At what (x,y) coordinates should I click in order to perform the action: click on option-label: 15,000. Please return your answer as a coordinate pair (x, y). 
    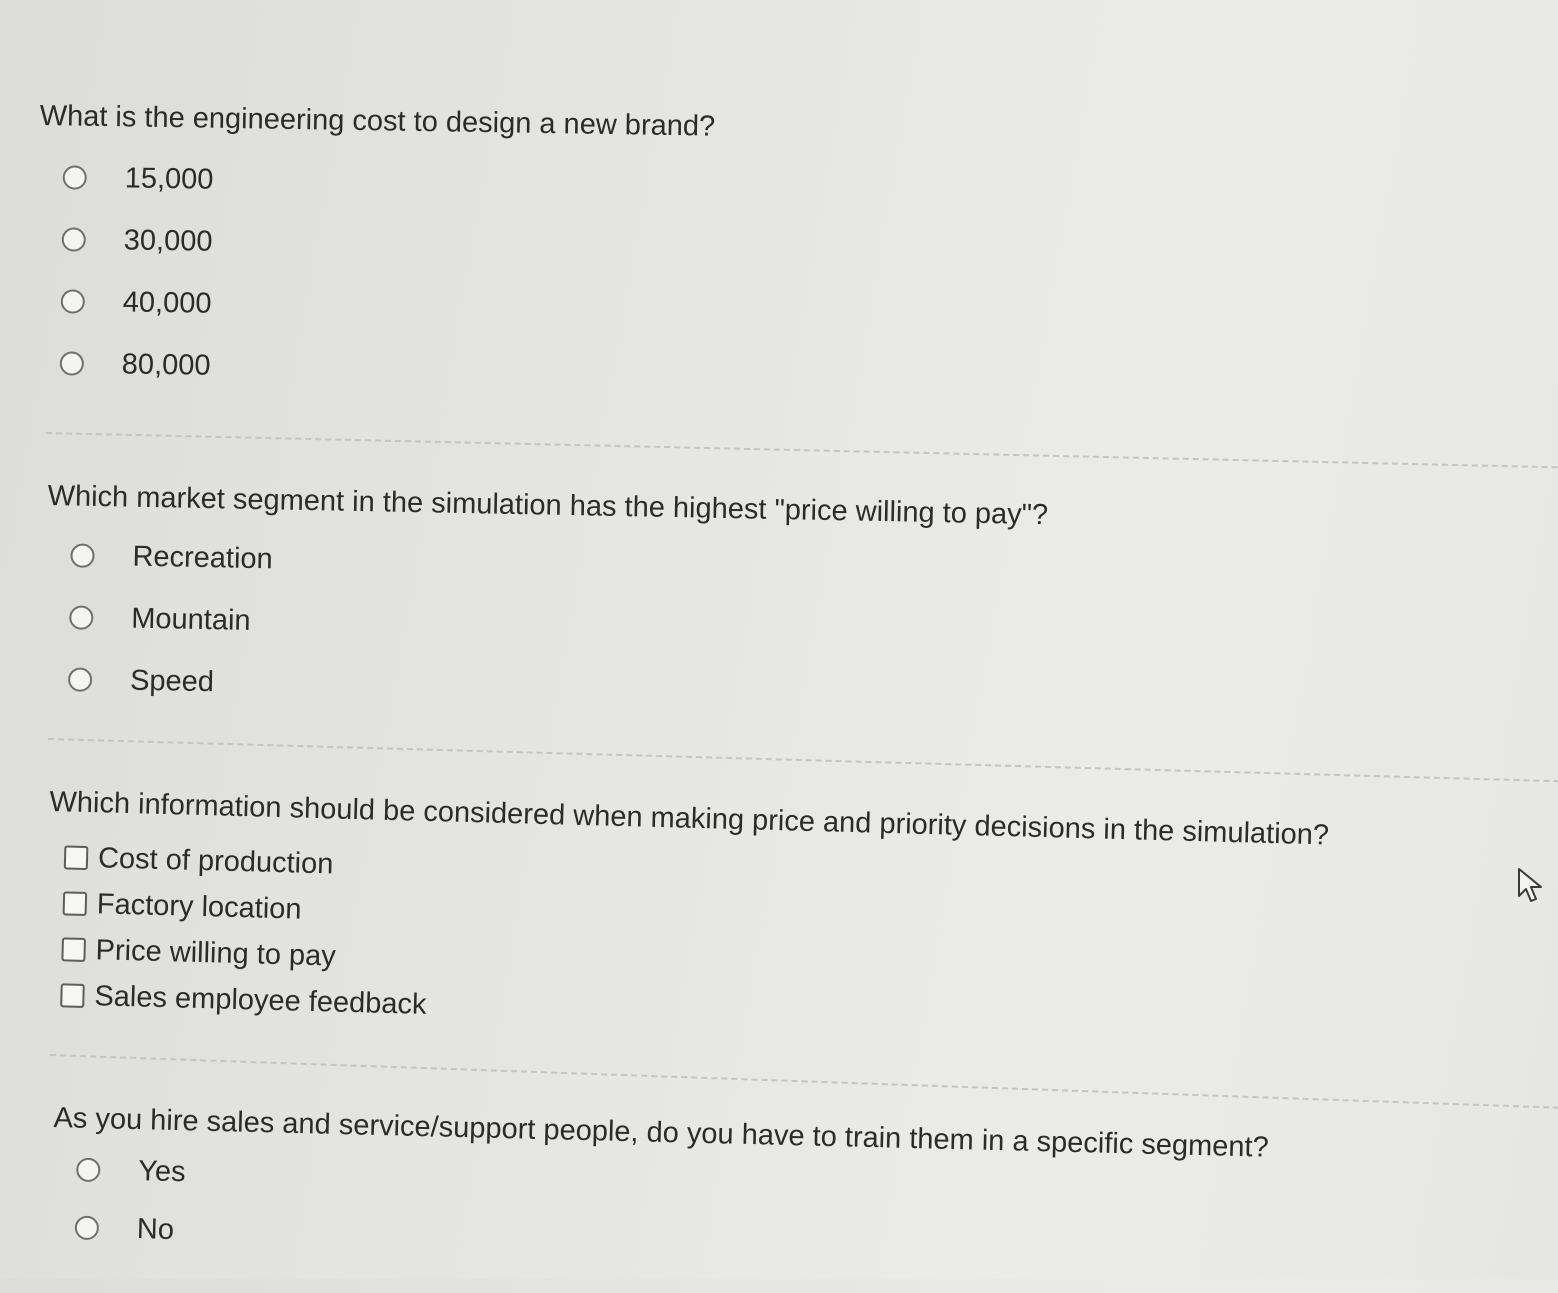
    Looking at the image, I should click on (169, 178).